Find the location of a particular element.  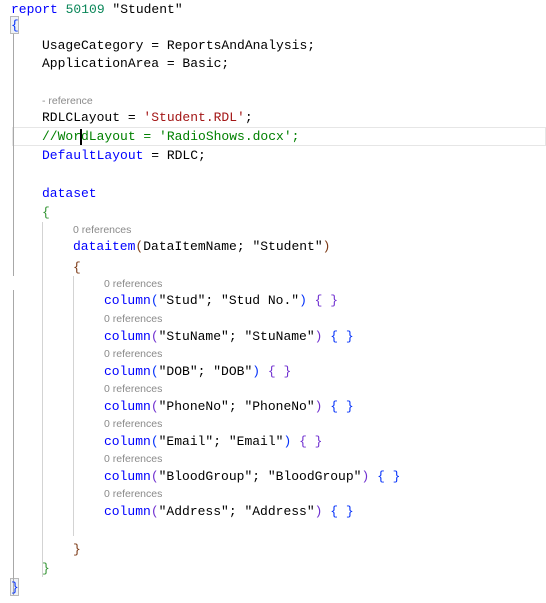

code-token: ApplicationArea = Basic; is located at coordinates (136, 63).